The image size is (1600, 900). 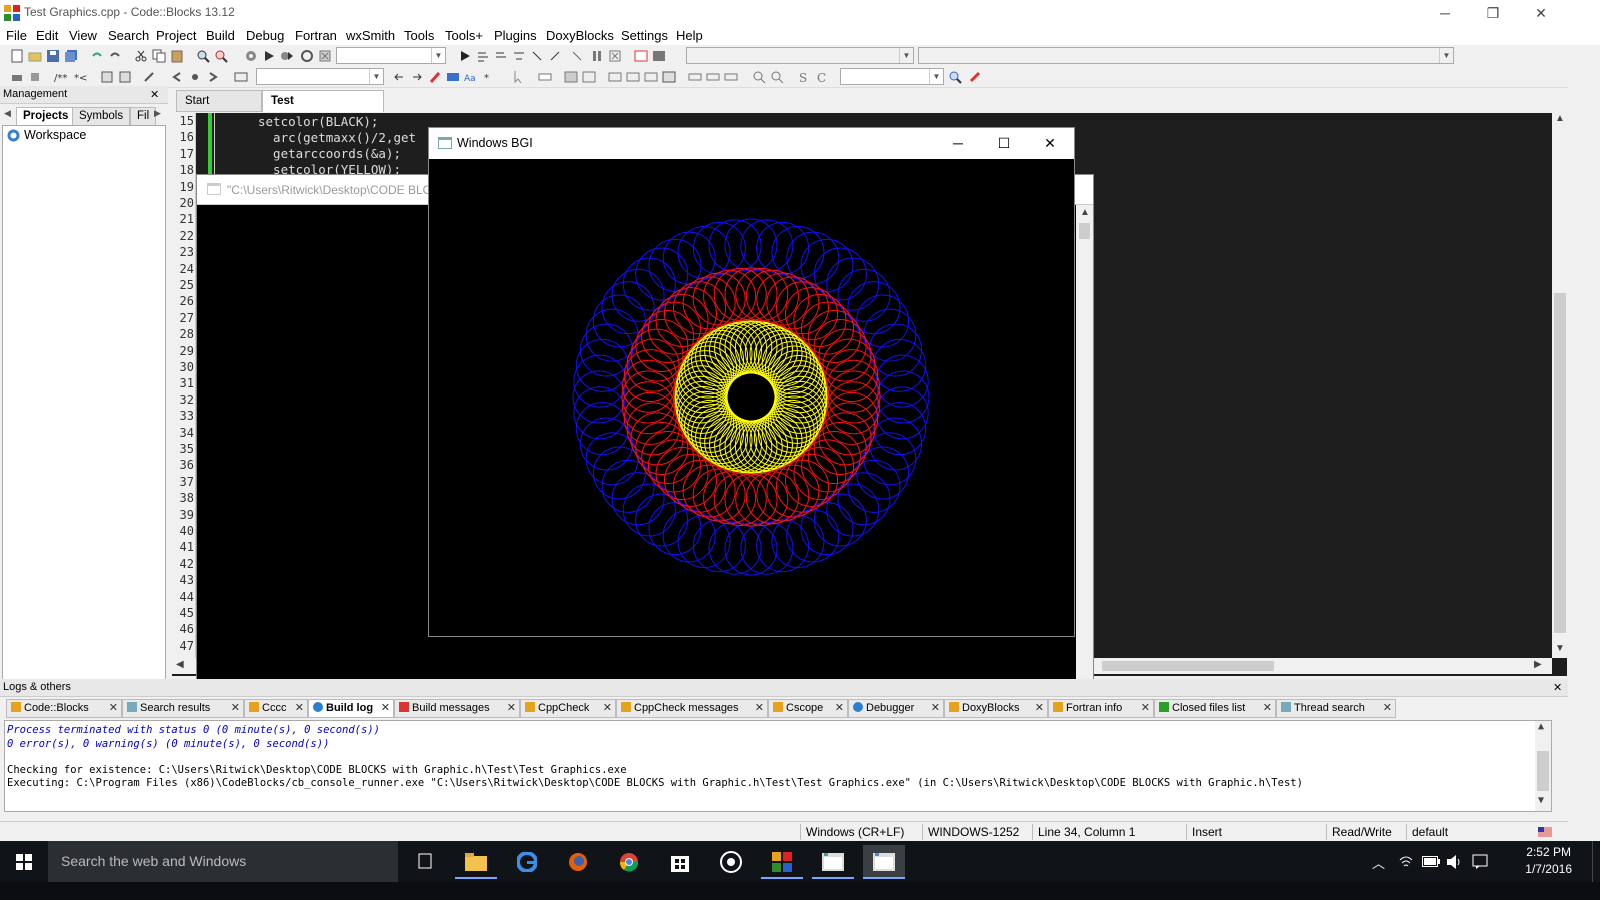 What do you see at coordinates (149, 77) in the screenshot?
I see `doxy-config-icon` at bounding box center [149, 77].